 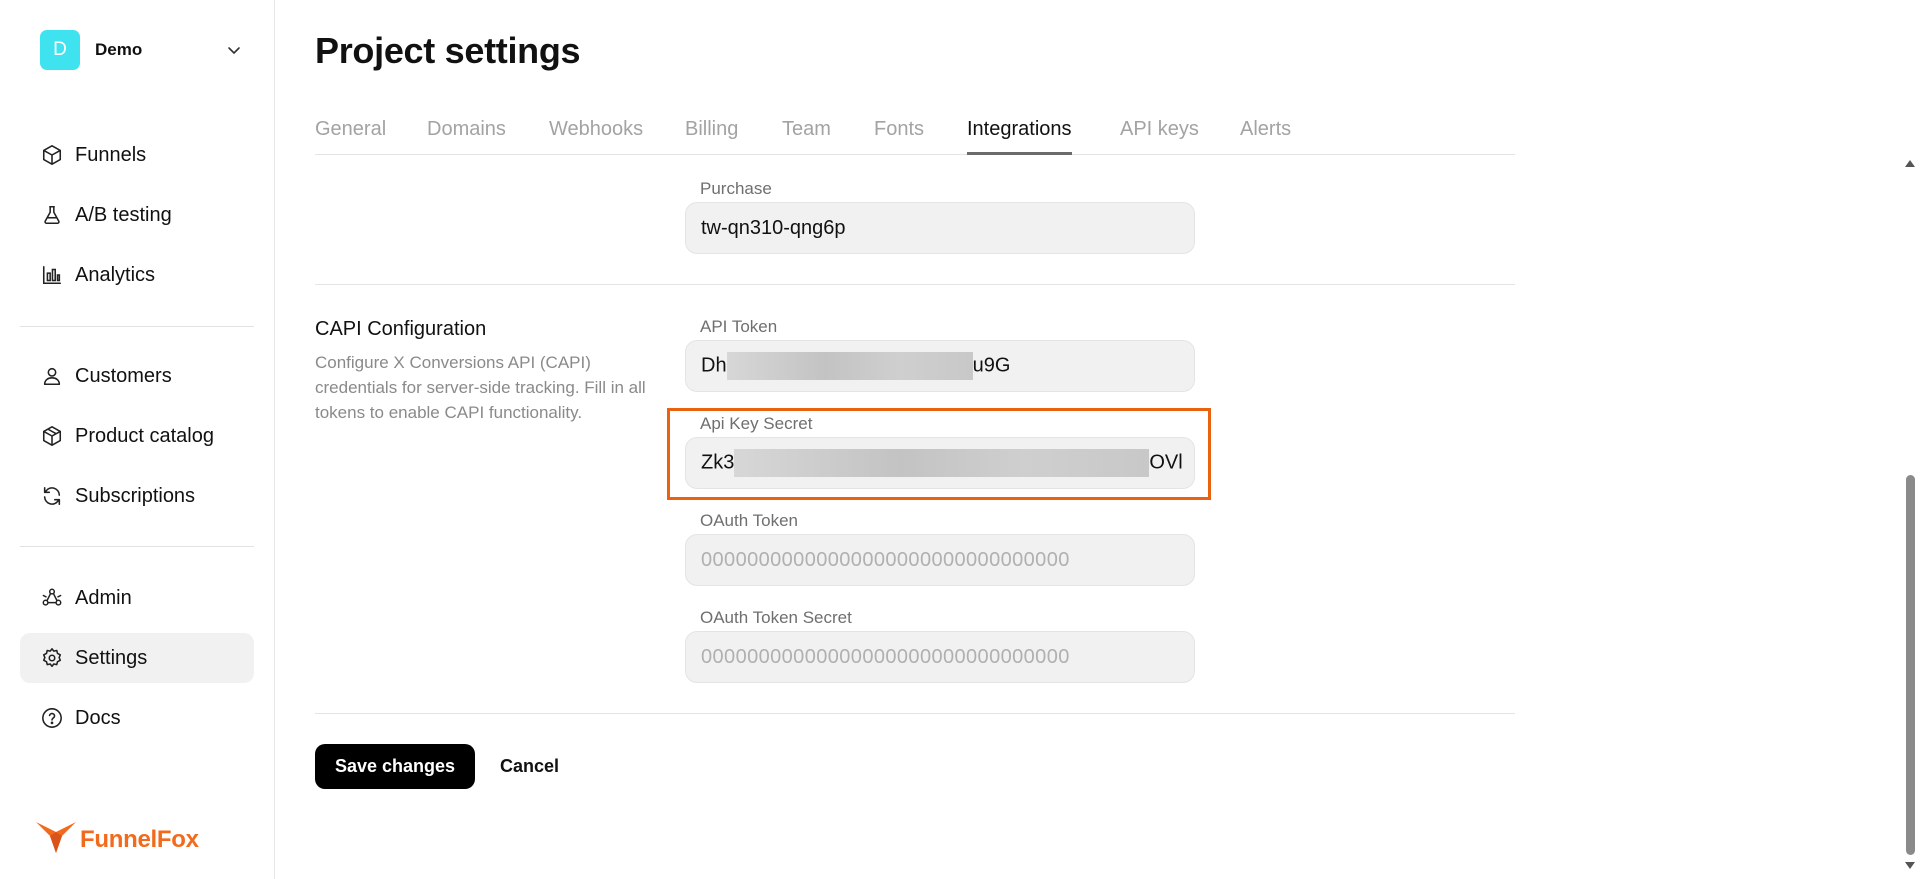 I want to click on api-token-label: API Token, so click(x=739, y=326).